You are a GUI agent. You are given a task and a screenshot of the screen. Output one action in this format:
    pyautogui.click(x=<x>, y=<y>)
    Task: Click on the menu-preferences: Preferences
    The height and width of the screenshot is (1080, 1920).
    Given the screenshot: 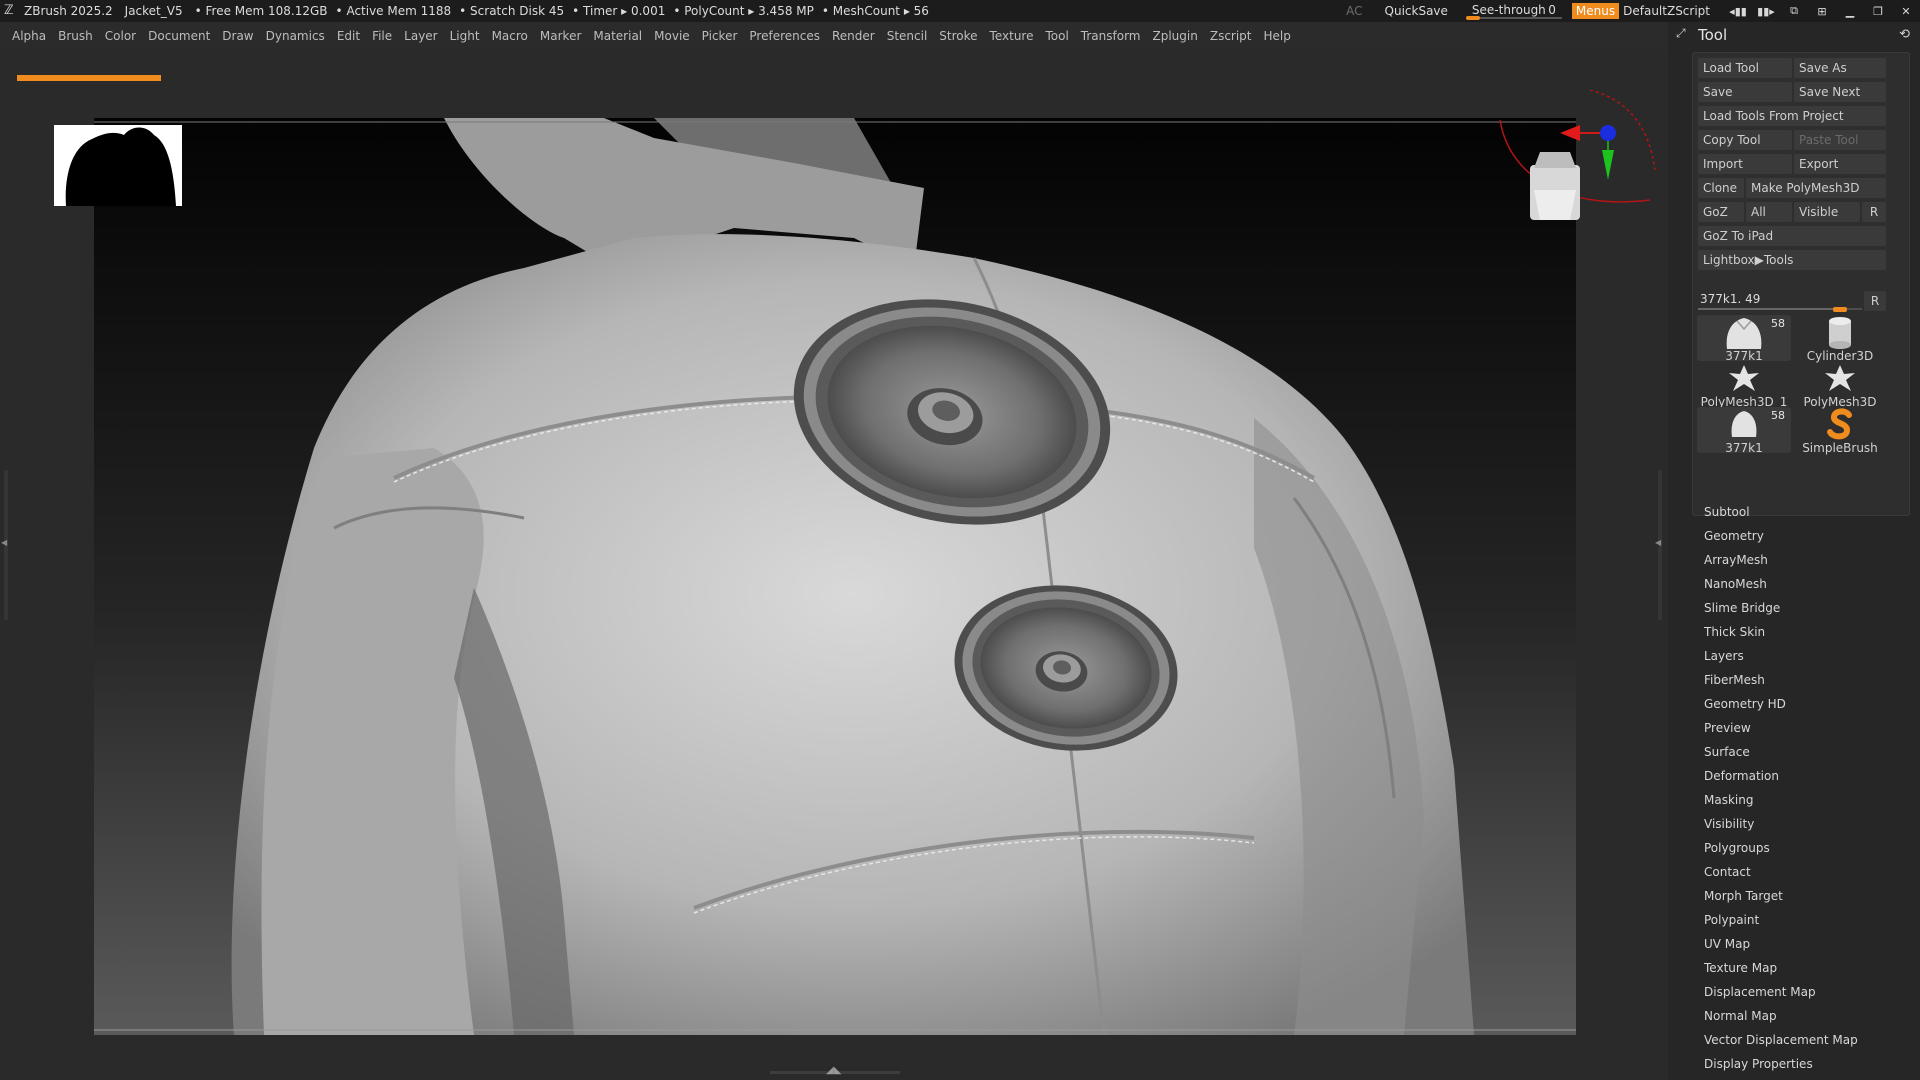 What is the action you would take?
    pyautogui.click(x=784, y=36)
    